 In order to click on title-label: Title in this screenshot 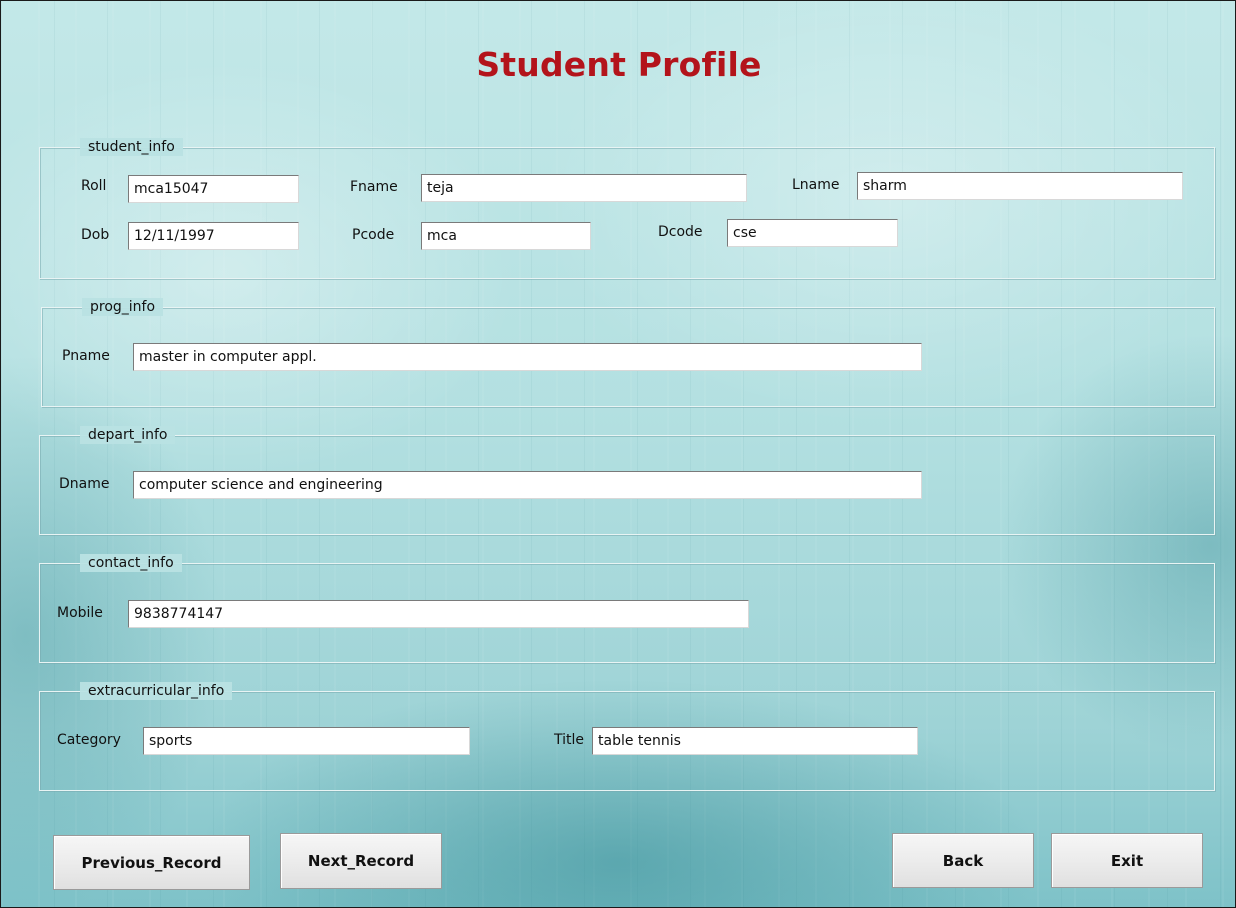, I will do `click(569, 740)`.